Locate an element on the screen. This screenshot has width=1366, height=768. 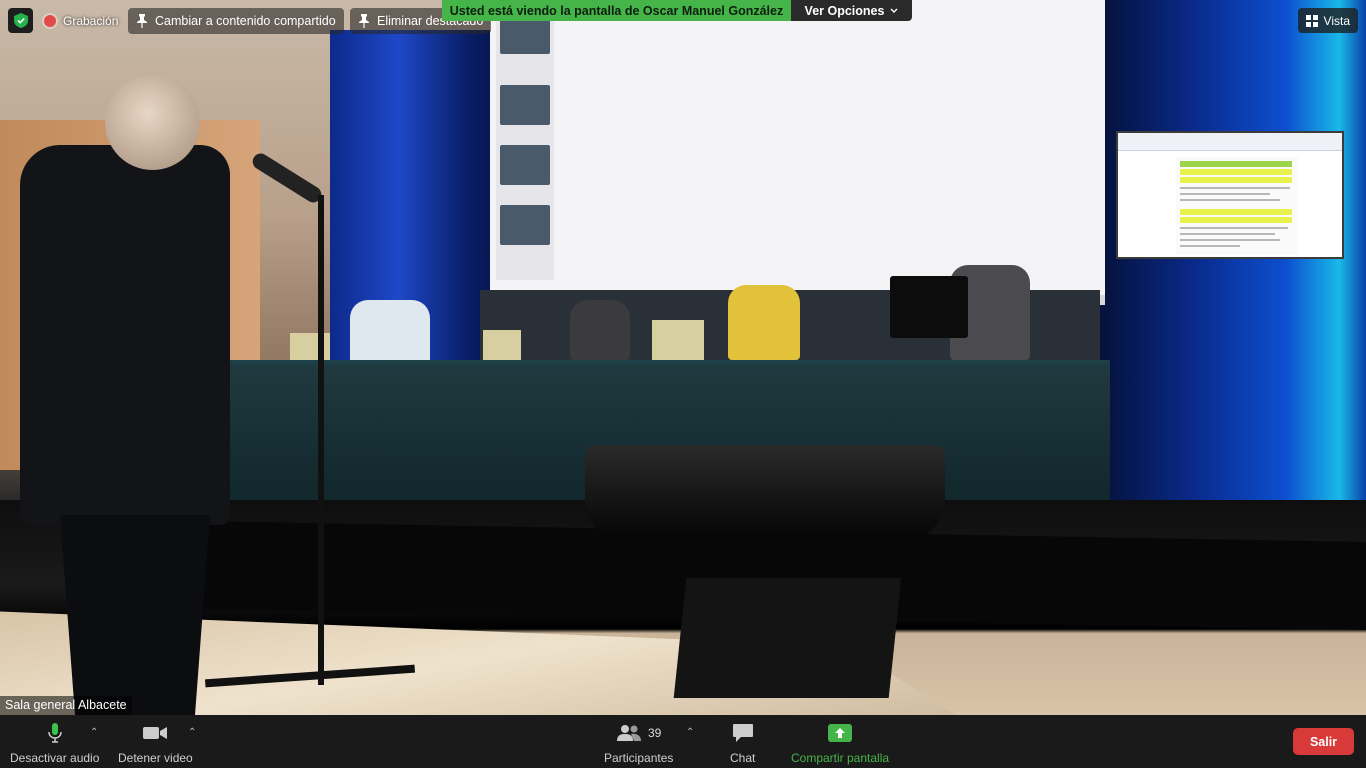
chat-button: Chat is located at coordinates (742, 743).